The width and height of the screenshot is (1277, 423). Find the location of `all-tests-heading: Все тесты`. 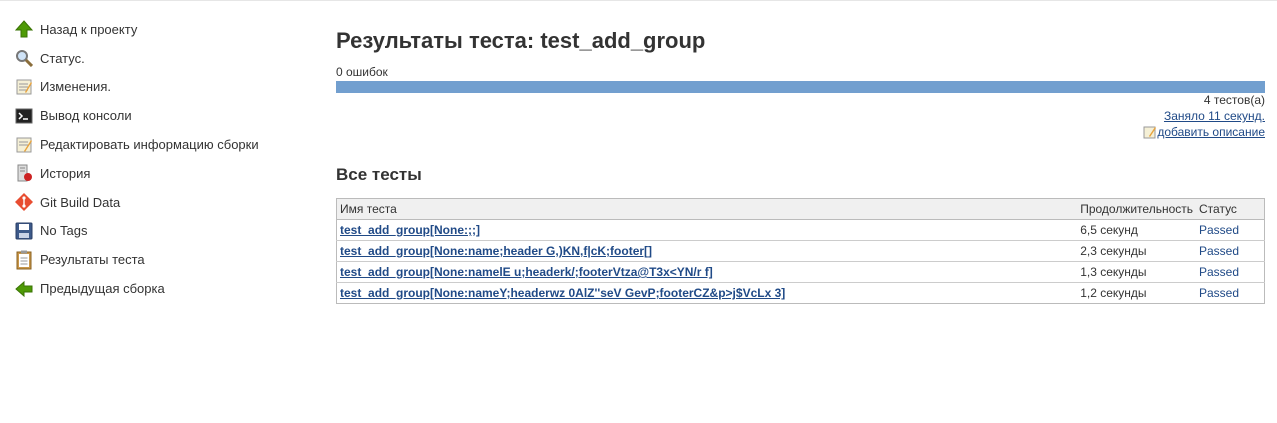

all-tests-heading: Все тесты is located at coordinates (379, 174).